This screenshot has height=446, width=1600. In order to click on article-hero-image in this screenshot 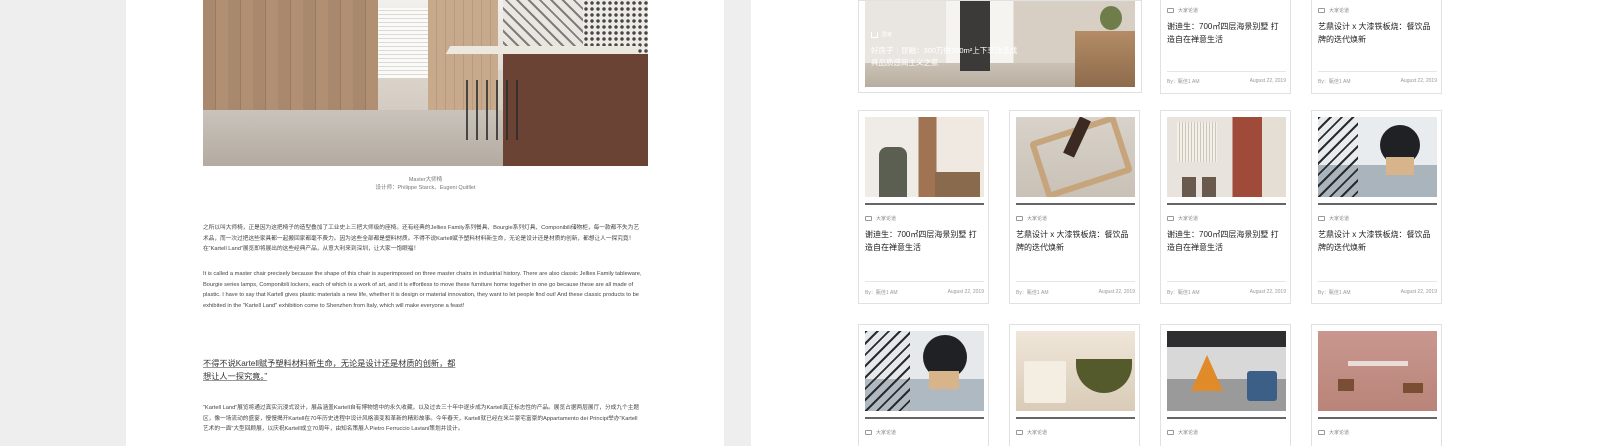, I will do `click(425, 83)`.